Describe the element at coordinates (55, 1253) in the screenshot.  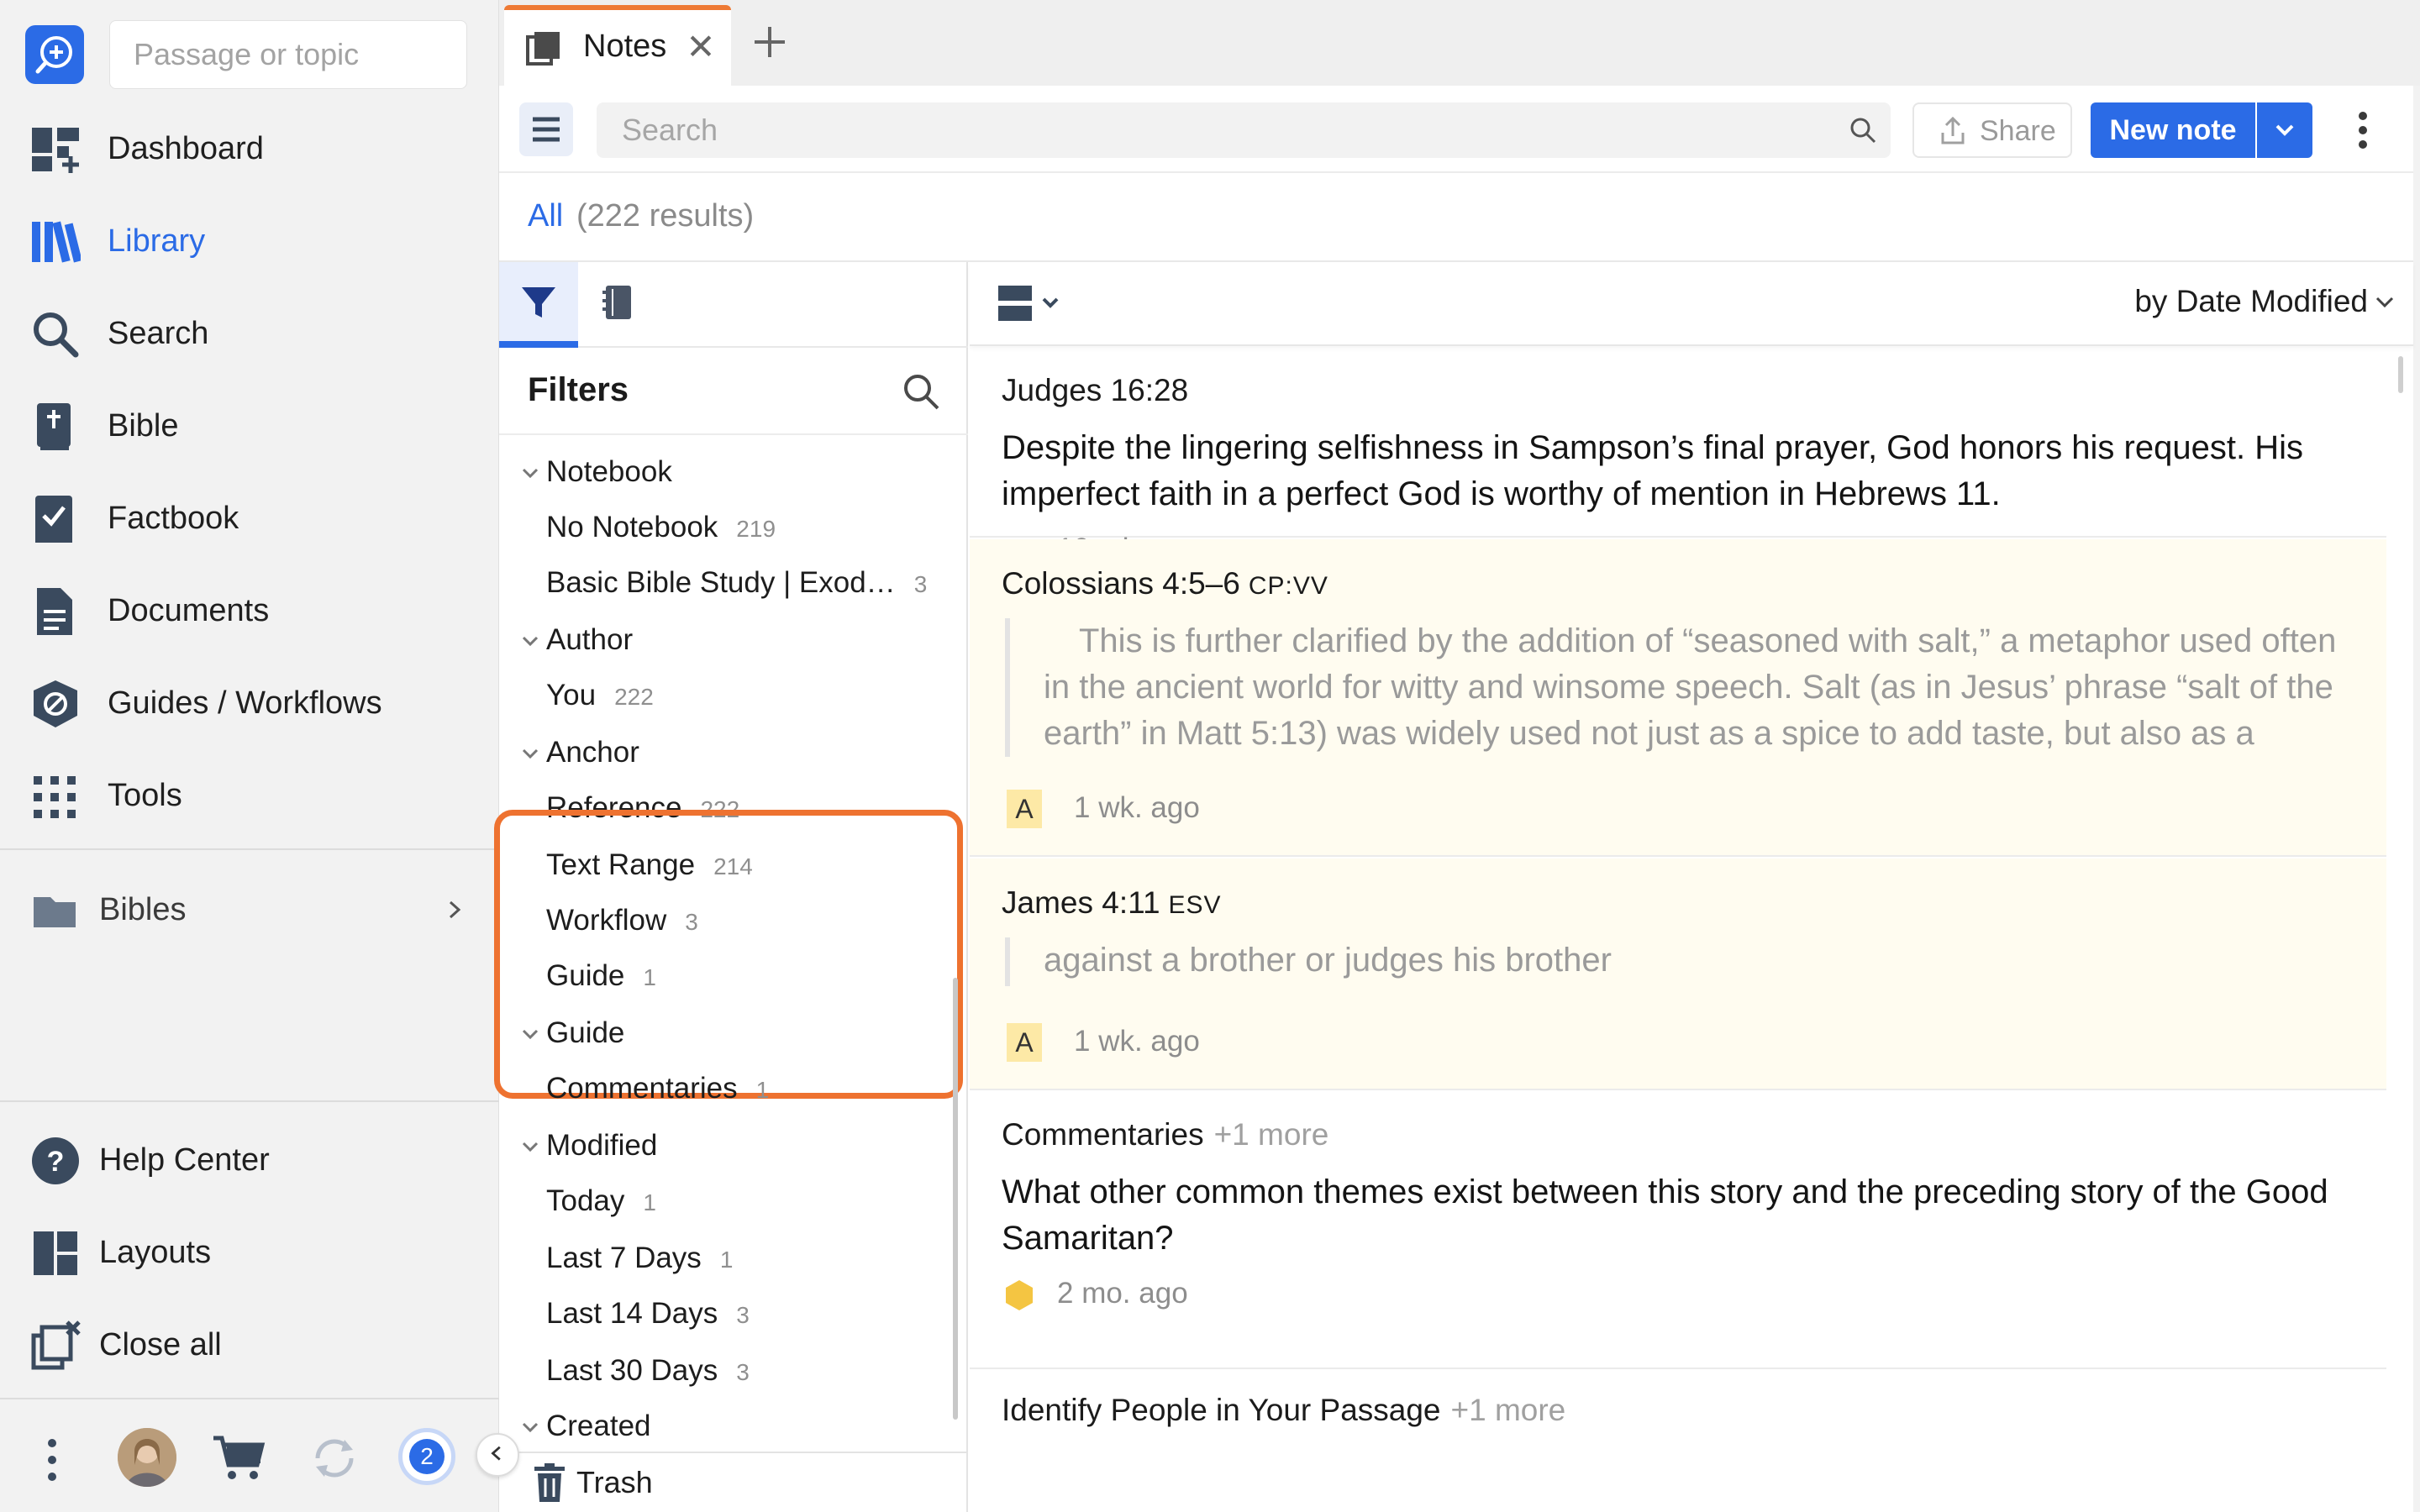
I see `layouts-icon` at that location.